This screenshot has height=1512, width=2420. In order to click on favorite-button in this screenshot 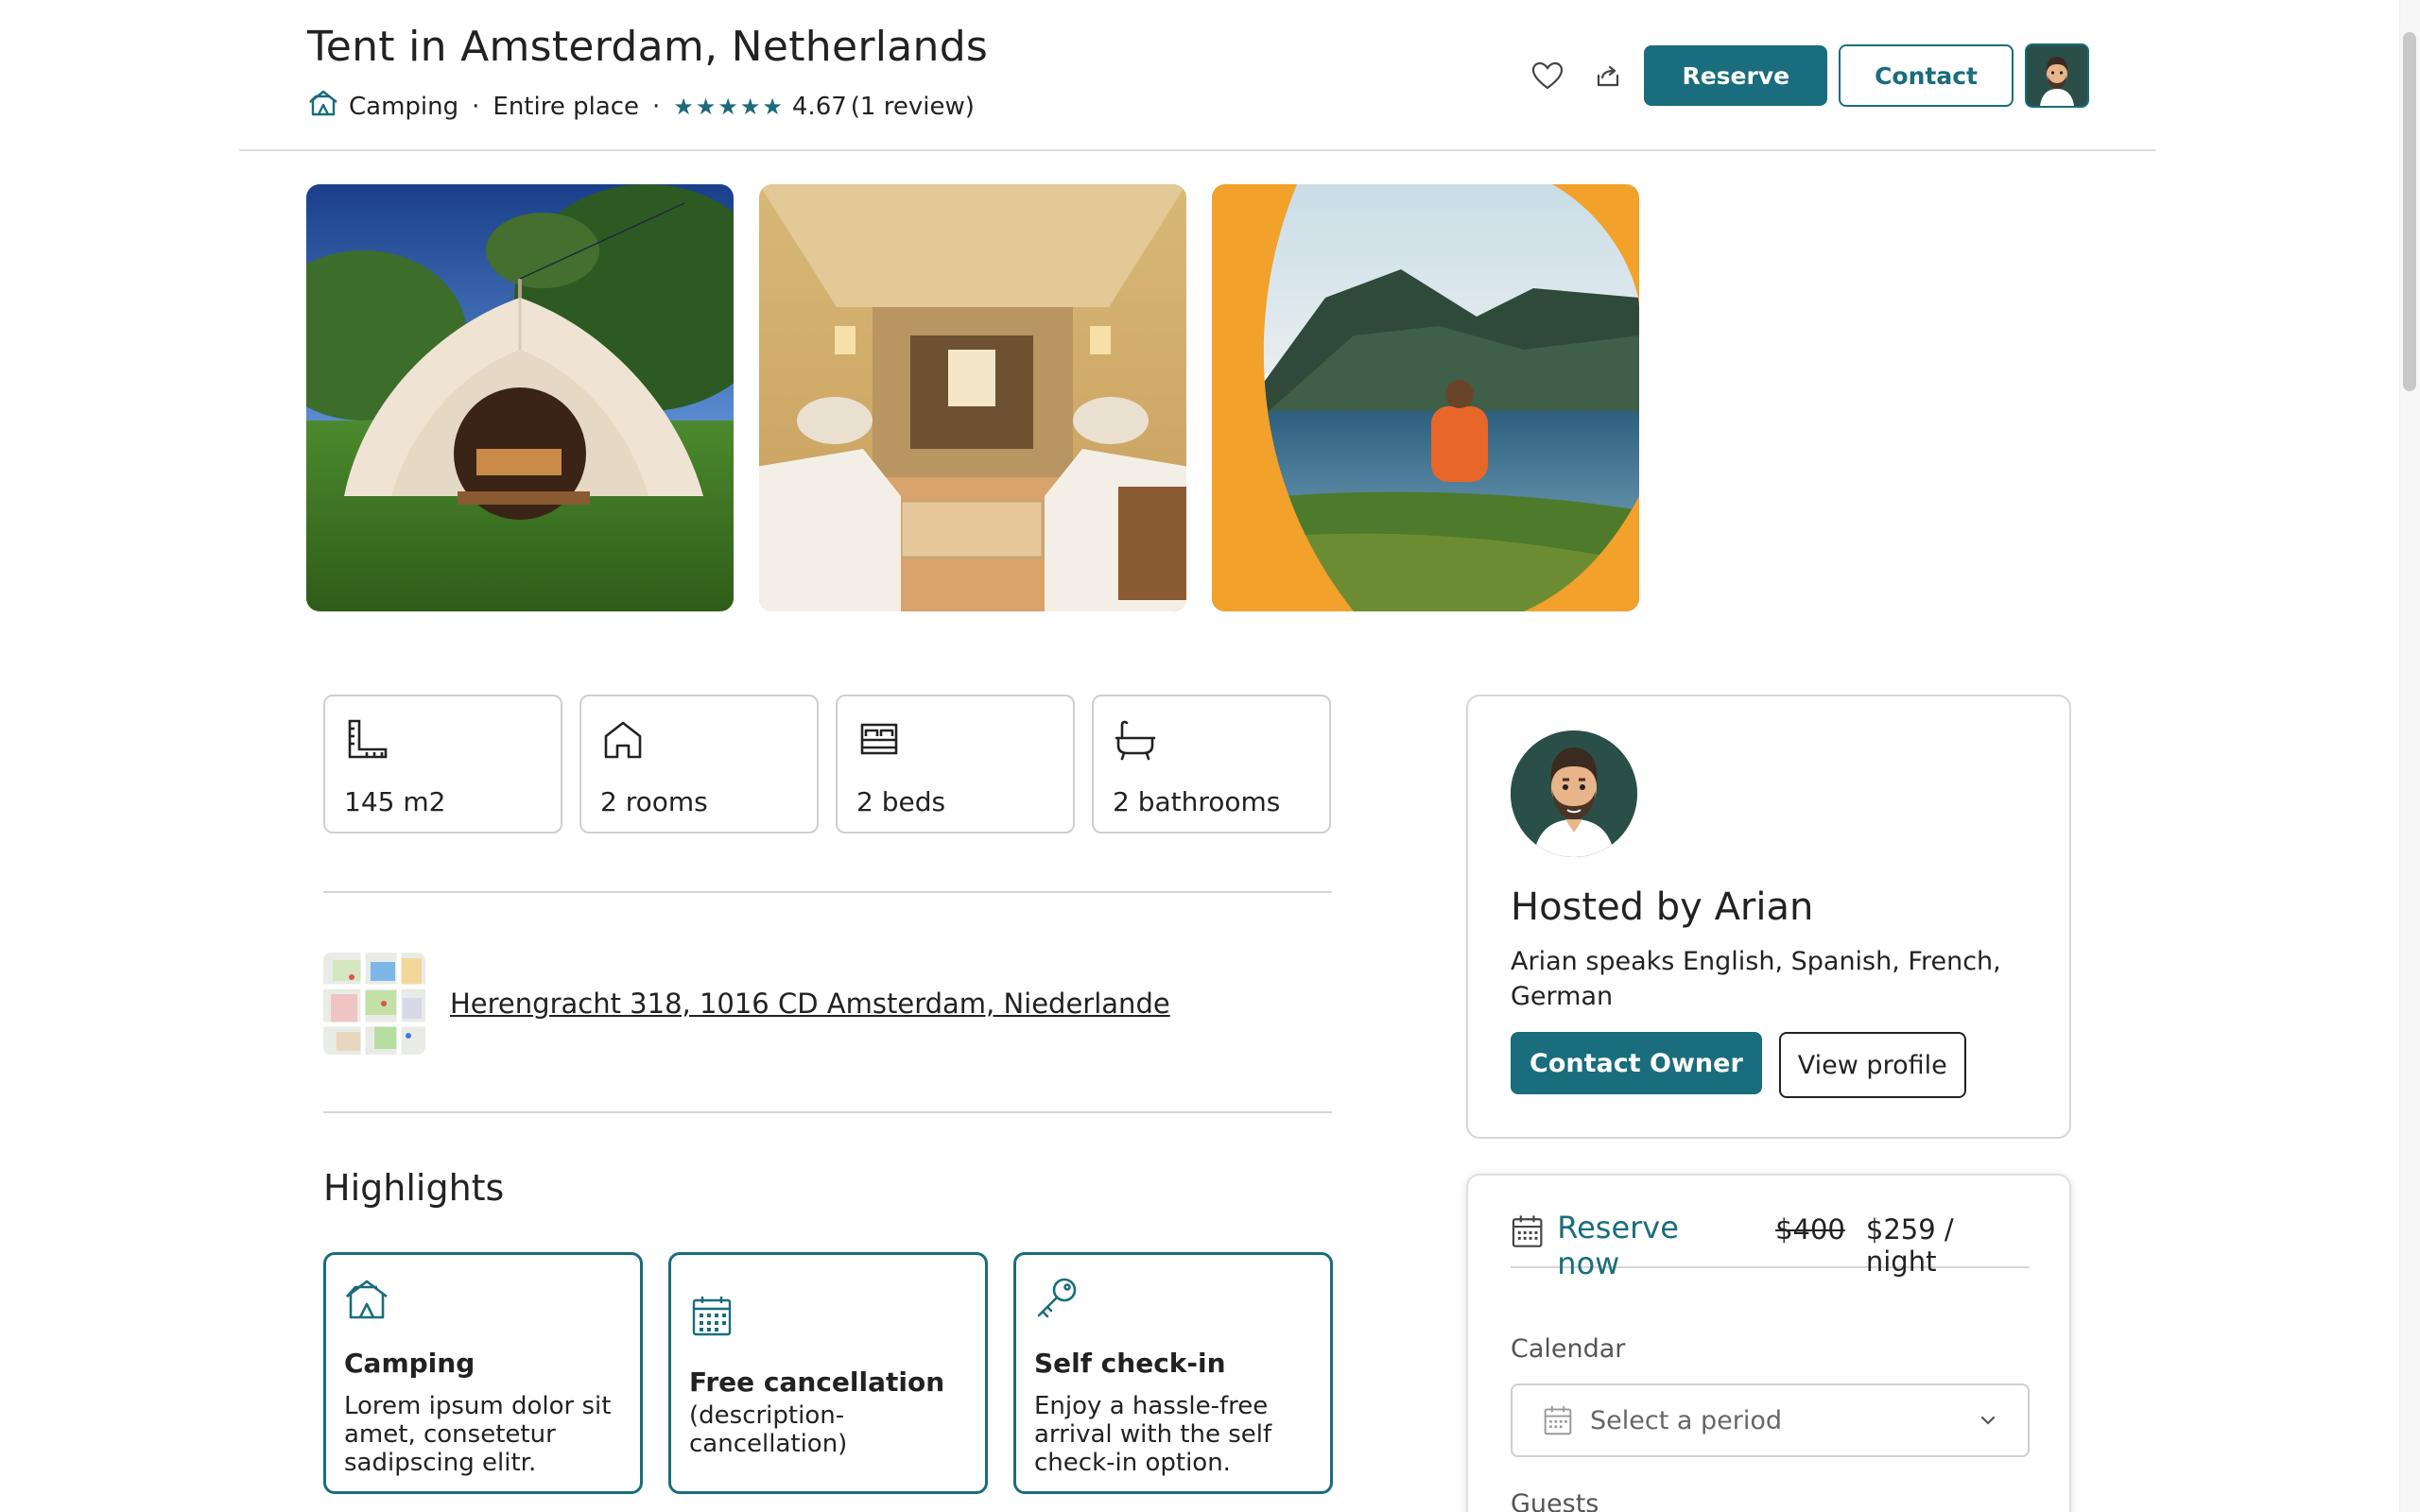, I will do `click(1547, 75)`.